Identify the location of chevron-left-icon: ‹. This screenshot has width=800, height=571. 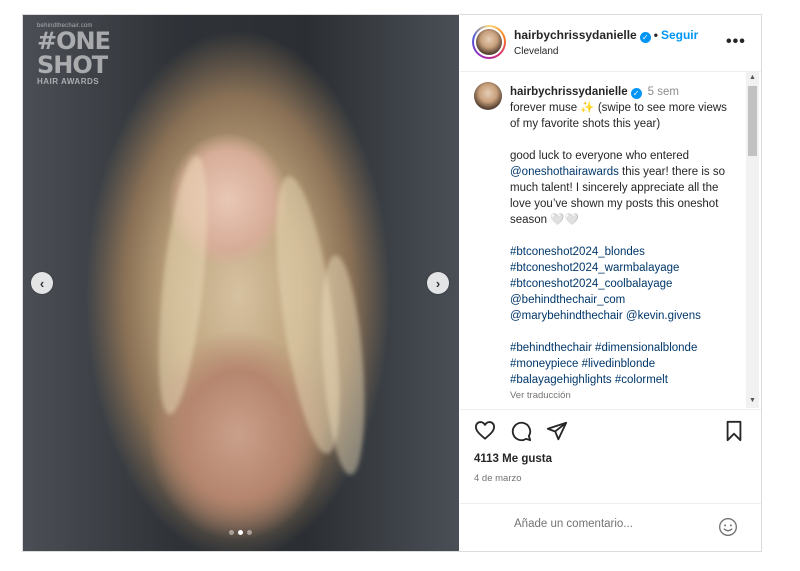
(42, 283).